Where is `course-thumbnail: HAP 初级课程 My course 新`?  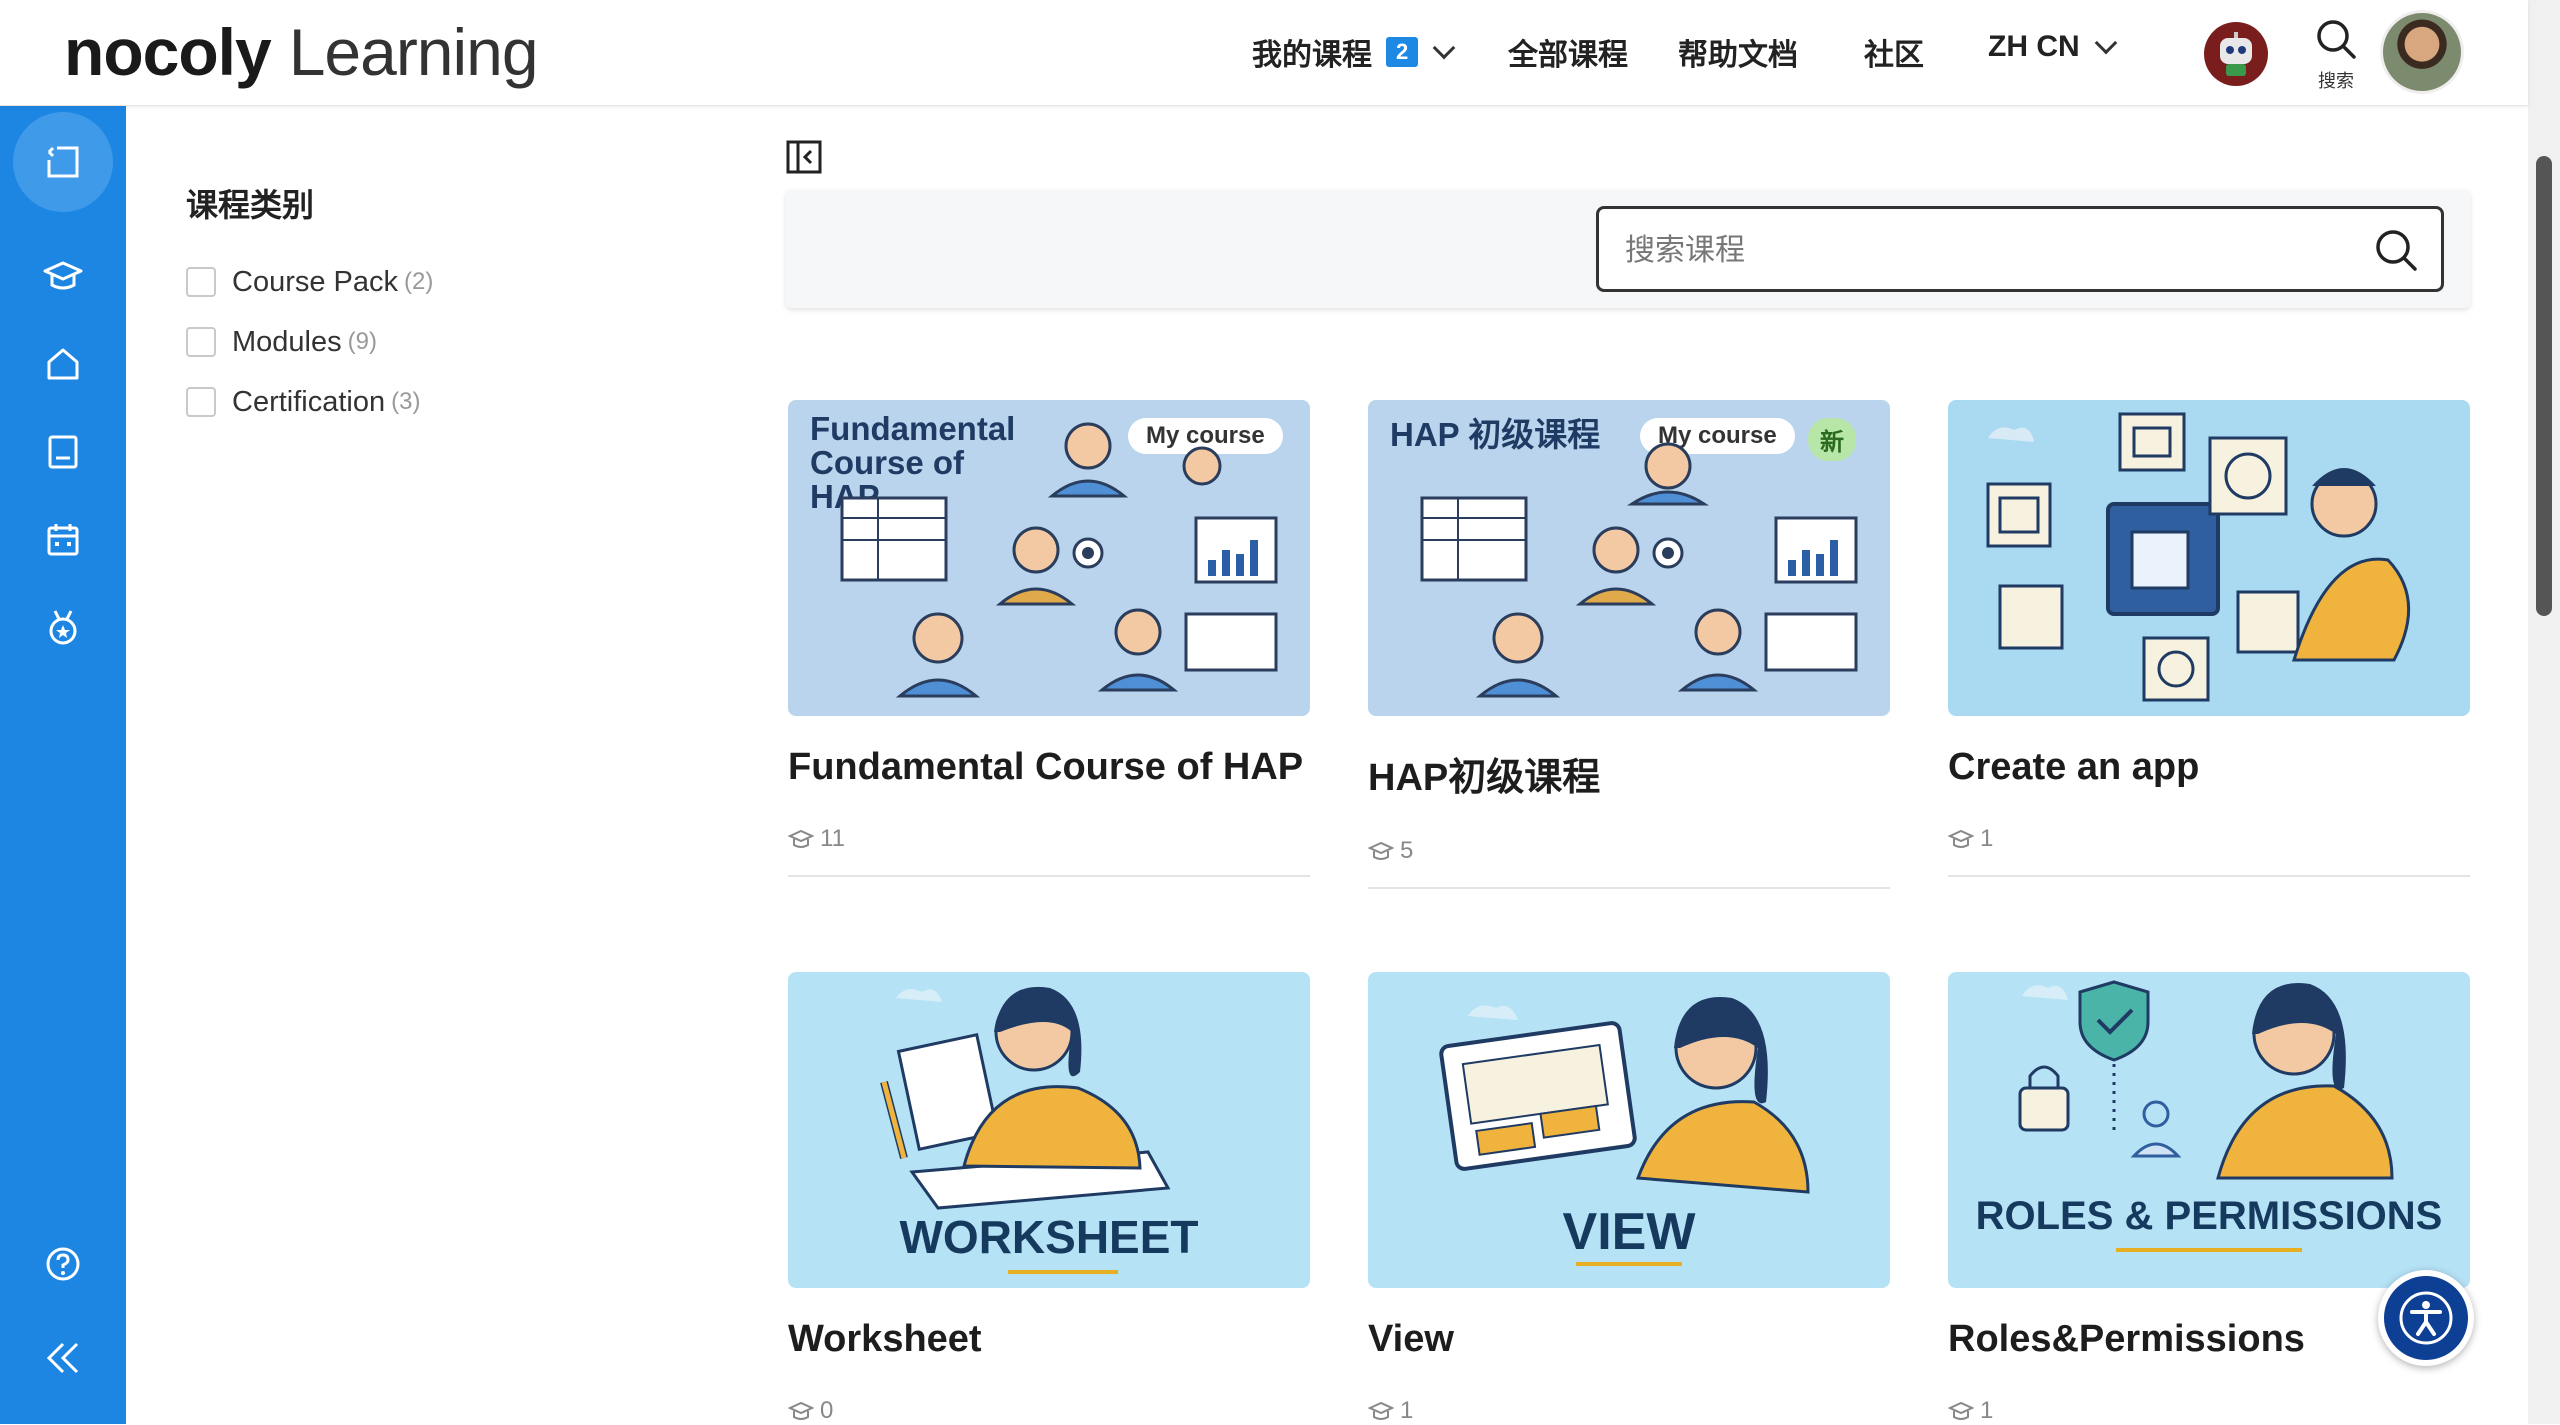 course-thumbnail: HAP 初级课程 My course 新 is located at coordinates (1629, 558).